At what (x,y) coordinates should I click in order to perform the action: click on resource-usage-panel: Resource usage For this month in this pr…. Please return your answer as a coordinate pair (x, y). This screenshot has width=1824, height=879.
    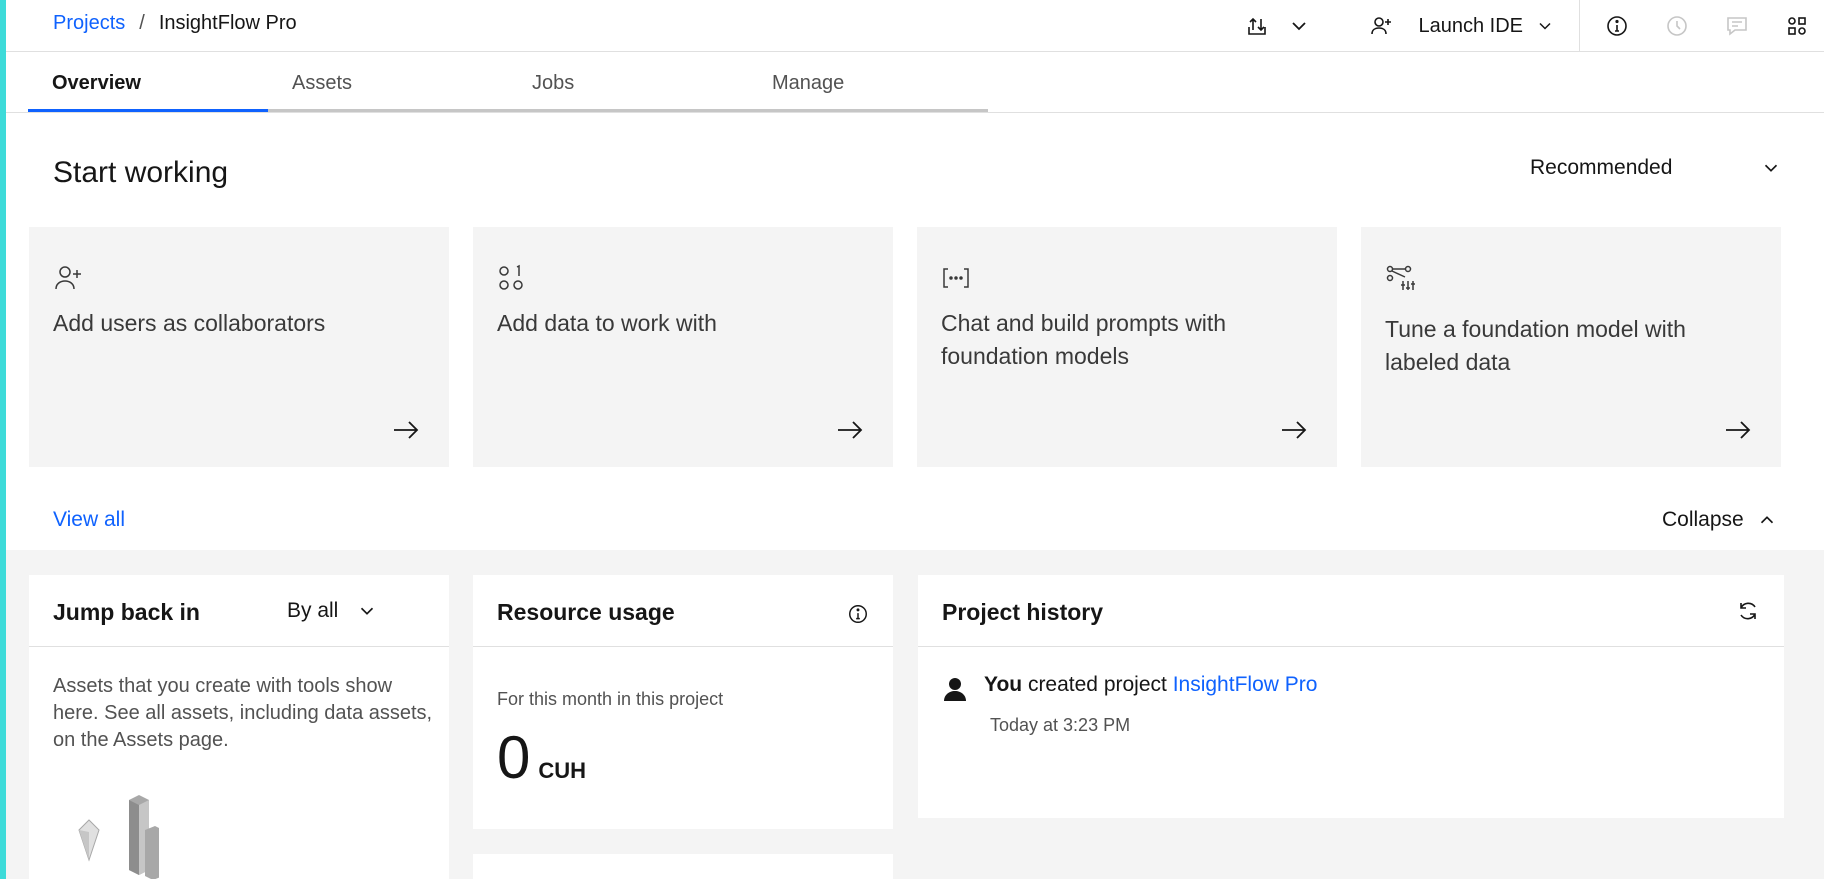
    Looking at the image, I should click on (683, 702).